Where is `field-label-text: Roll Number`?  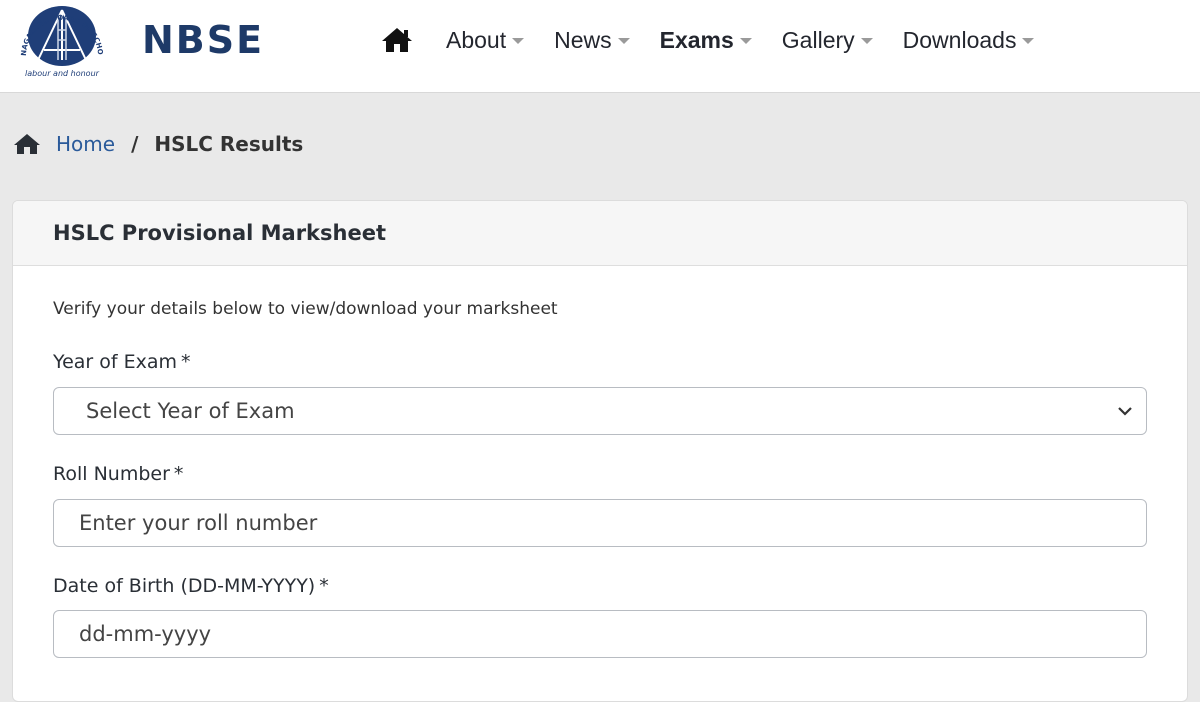 field-label-text: Roll Number is located at coordinates (111, 474).